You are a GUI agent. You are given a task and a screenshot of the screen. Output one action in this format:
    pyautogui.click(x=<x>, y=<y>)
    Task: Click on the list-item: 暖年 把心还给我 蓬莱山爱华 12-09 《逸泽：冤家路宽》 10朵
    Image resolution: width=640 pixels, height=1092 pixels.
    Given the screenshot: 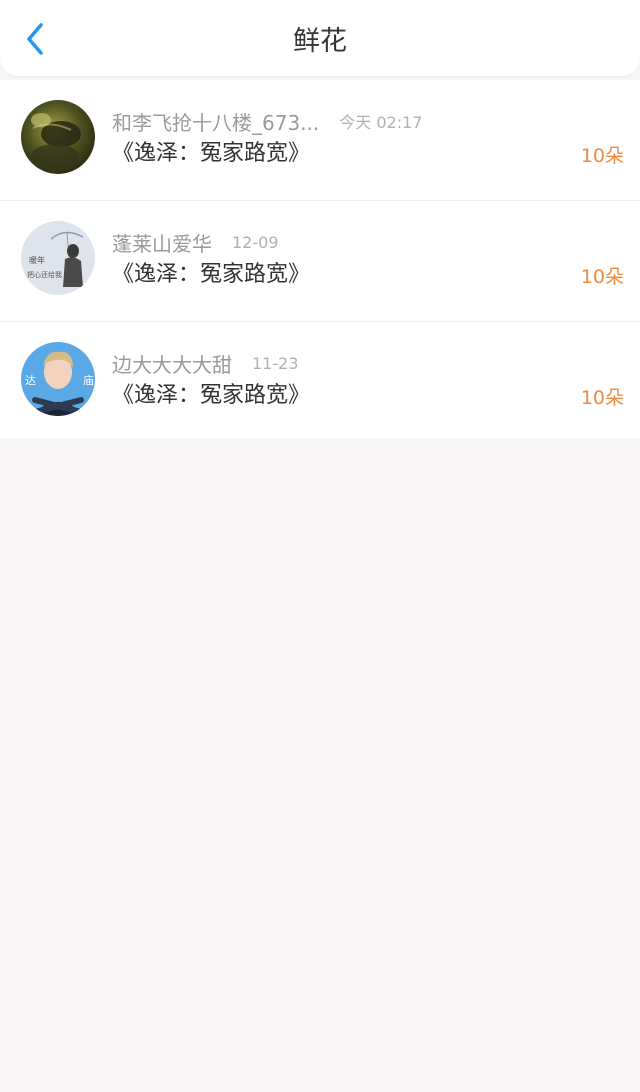 What is the action you would take?
    pyautogui.click(x=320, y=260)
    